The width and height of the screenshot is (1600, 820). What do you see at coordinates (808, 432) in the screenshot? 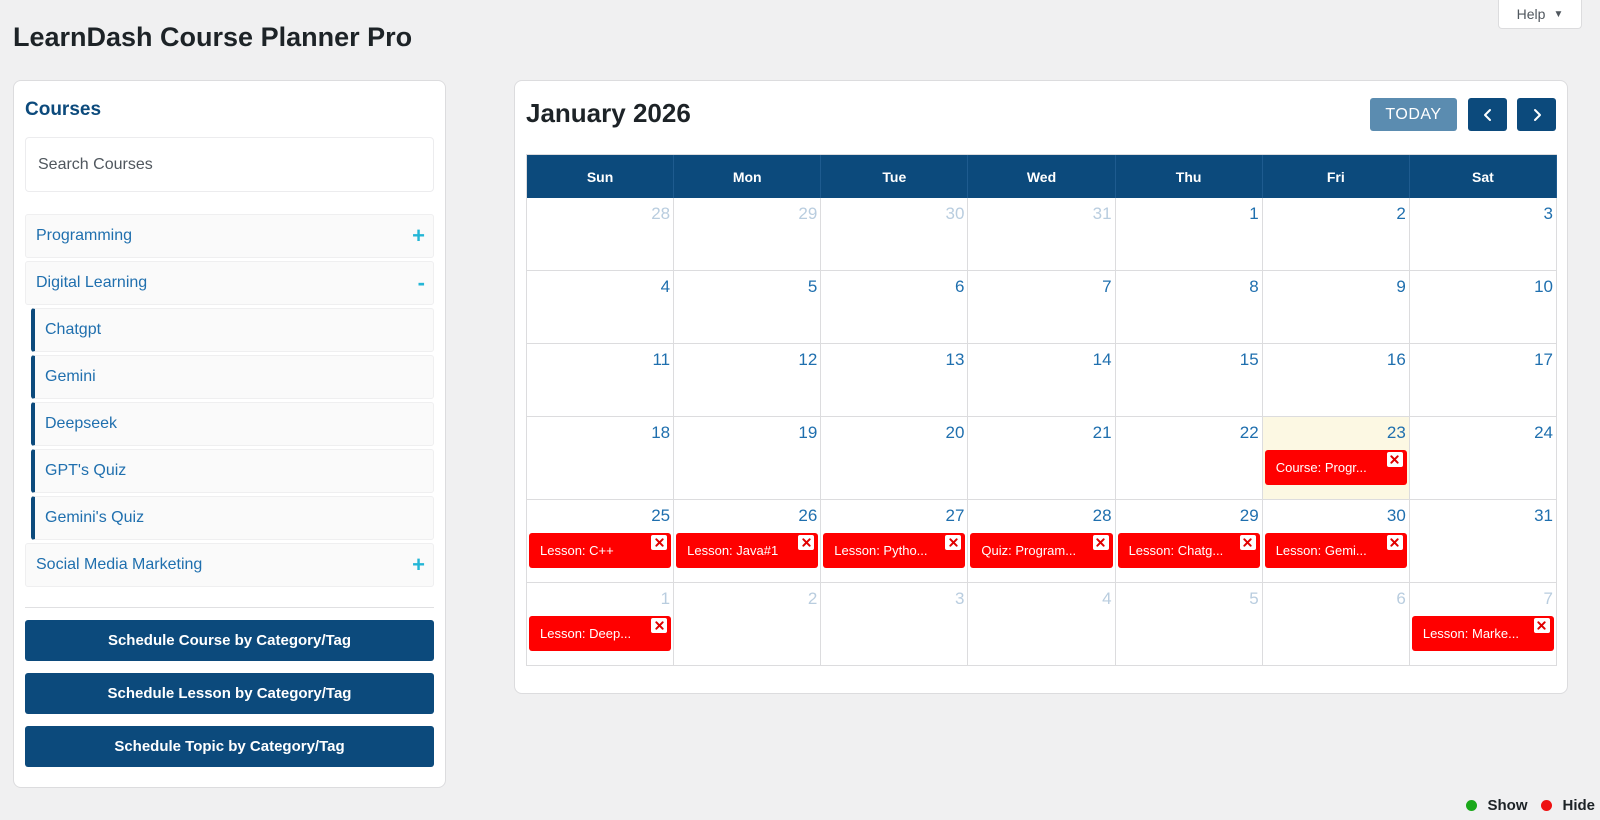
I see `day-number: 19` at bounding box center [808, 432].